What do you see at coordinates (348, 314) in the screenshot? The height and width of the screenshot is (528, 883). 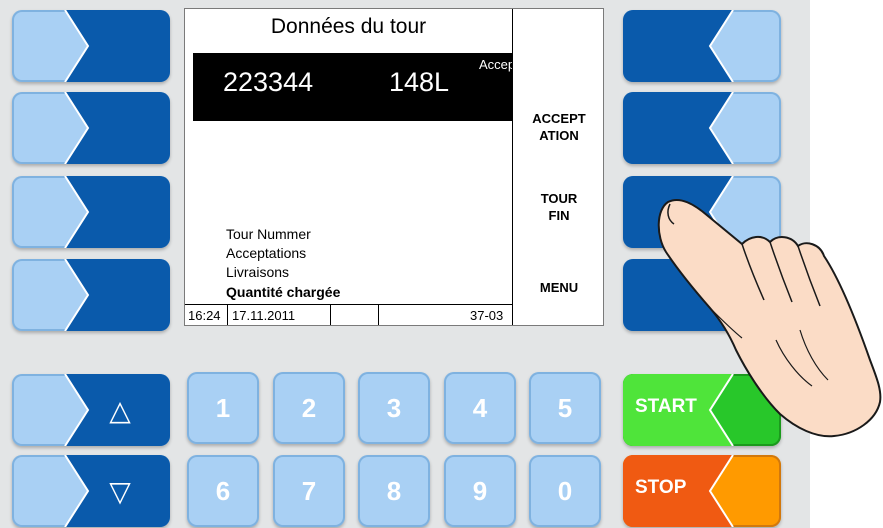 I see `status-bar: 16:24 17.11.2011 37-03` at bounding box center [348, 314].